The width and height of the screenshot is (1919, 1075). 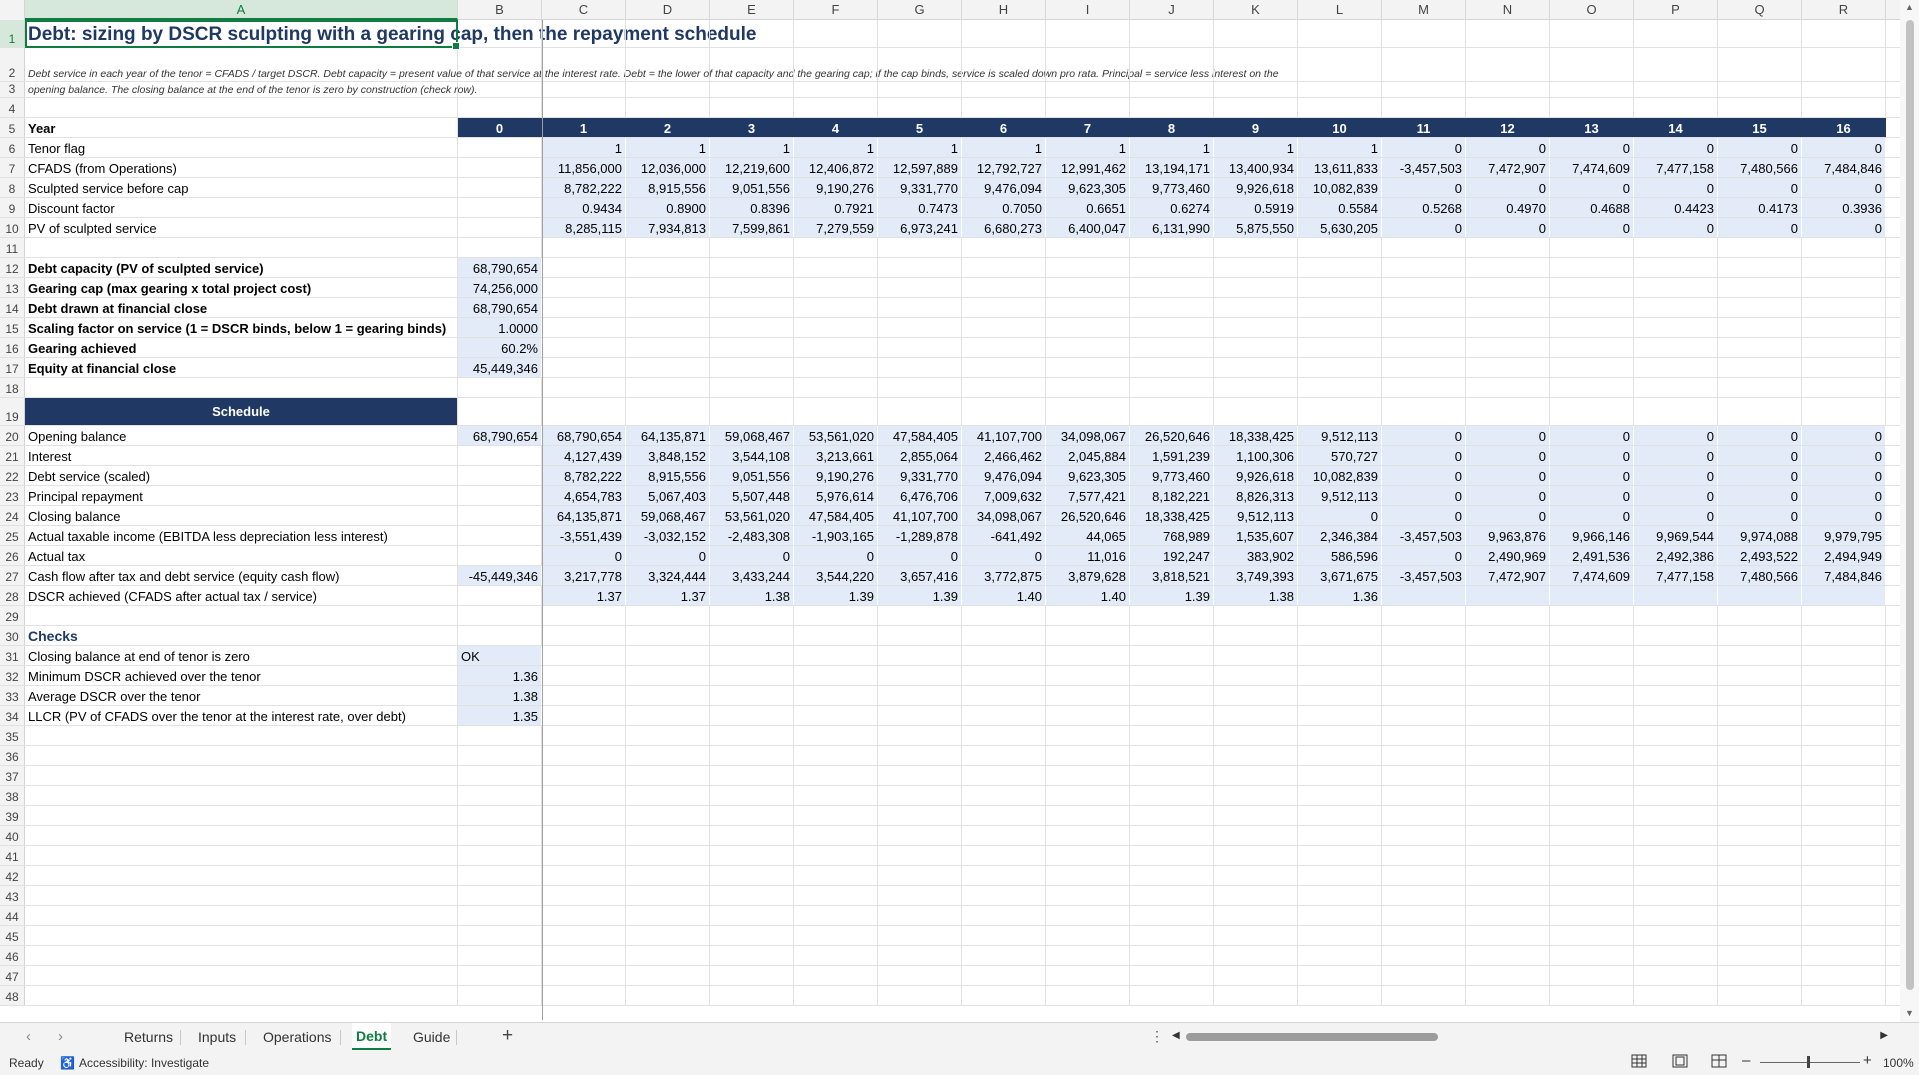 I want to click on cell: 1.37, so click(x=584, y=595).